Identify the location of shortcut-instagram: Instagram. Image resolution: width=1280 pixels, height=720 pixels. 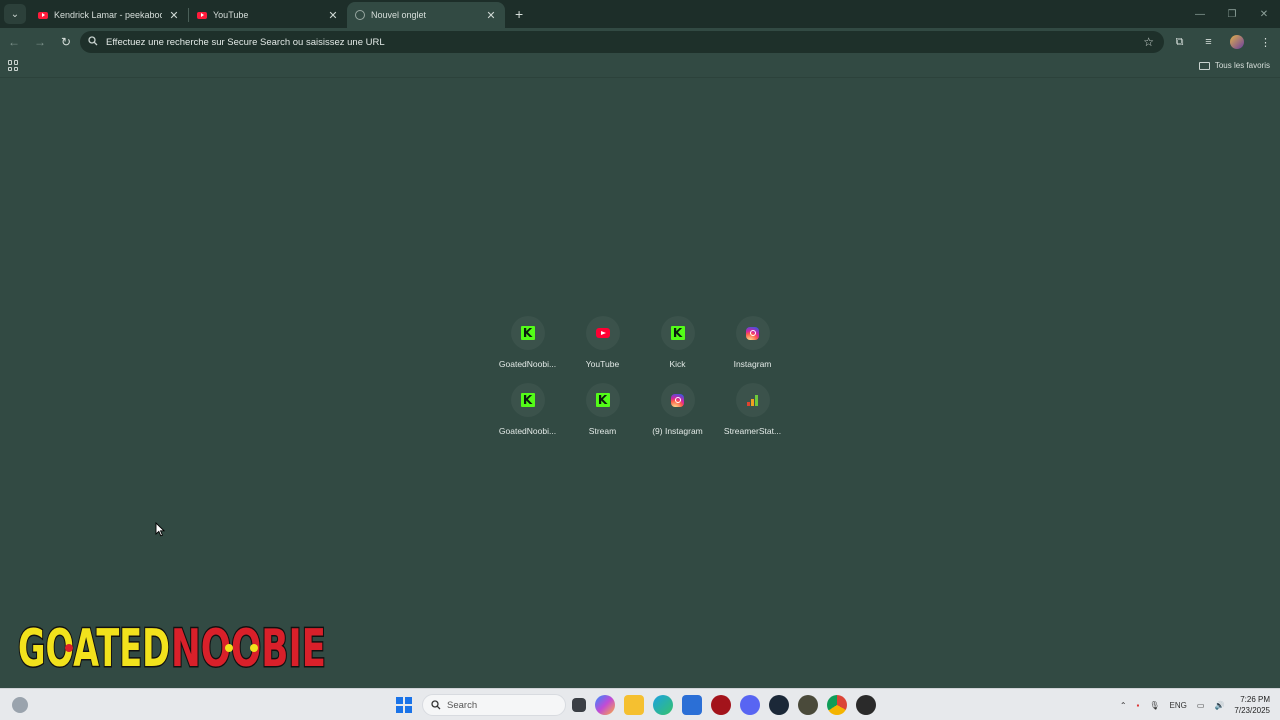
(752, 342).